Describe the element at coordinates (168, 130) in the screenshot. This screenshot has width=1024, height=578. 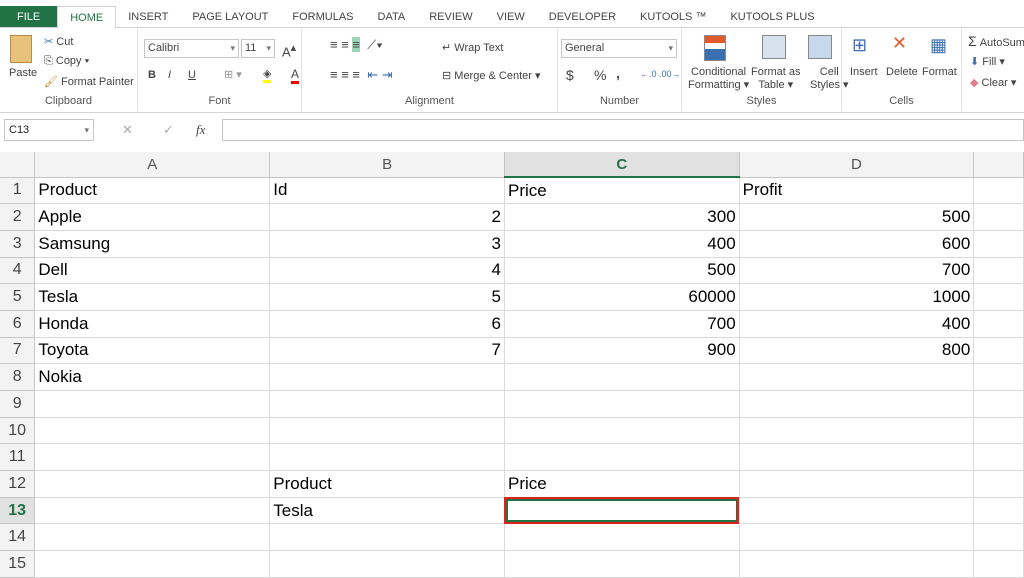
I see `enter-icon: ✓` at that location.